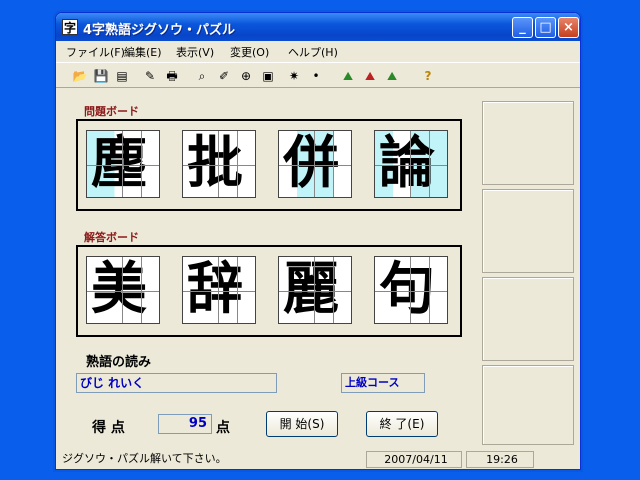 The height and width of the screenshot is (480, 640). What do you see at coordinates (119, 362) in the screenshot?
I see `reading-label: 熟語の読み` at bounding box center [119, 362].